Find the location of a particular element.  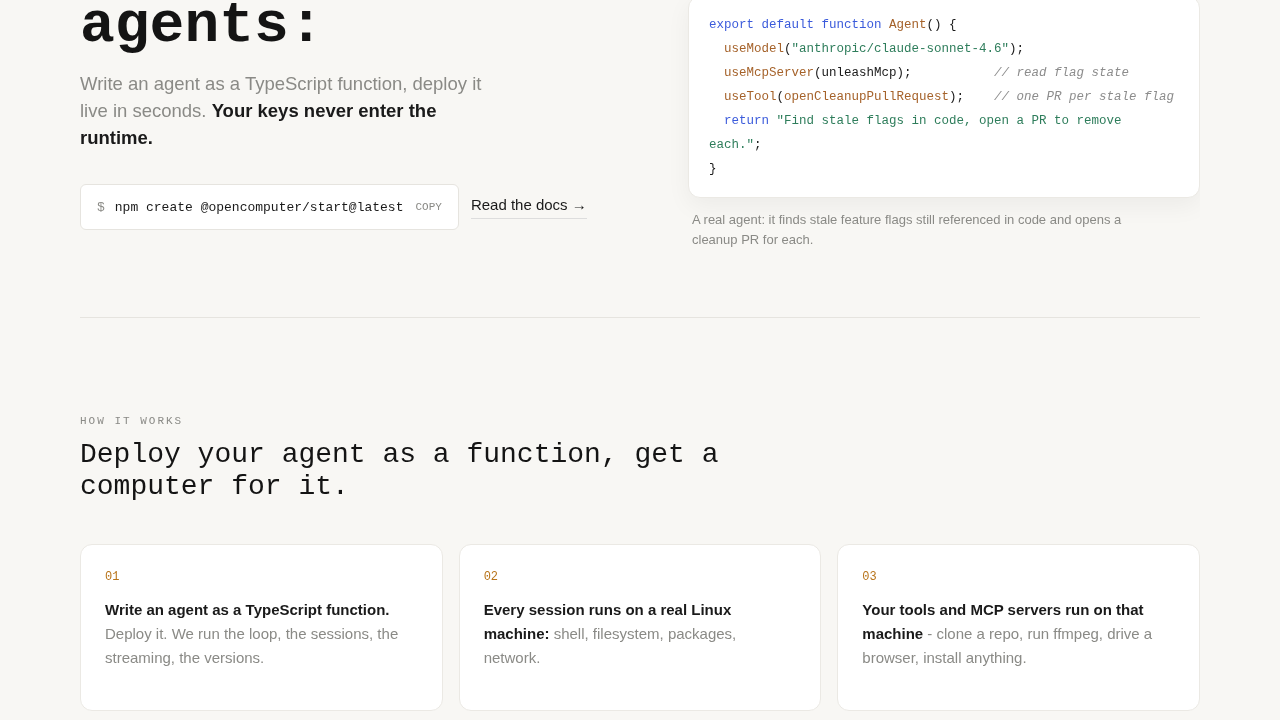

step-number: 01 is located at coordinates (113, 577).